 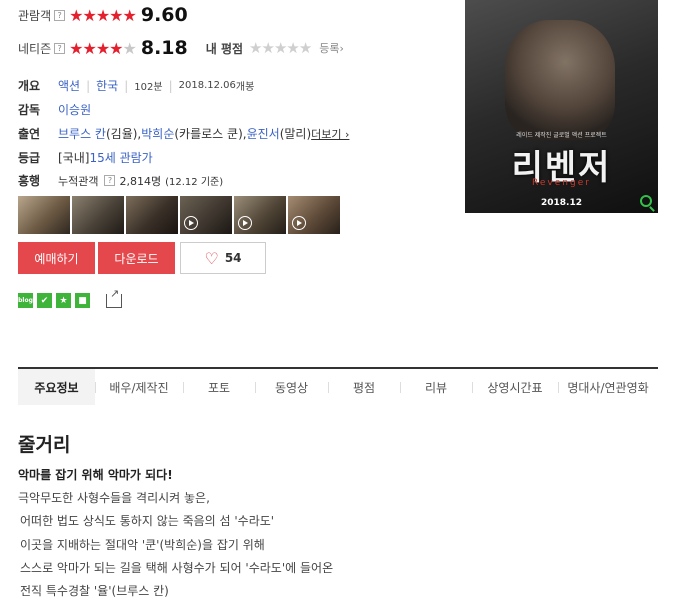 I want to click on overview-row: 개요 액션 | 한국 | 102분 | 2018.12.06 개봉, so click(x=136, y=85).